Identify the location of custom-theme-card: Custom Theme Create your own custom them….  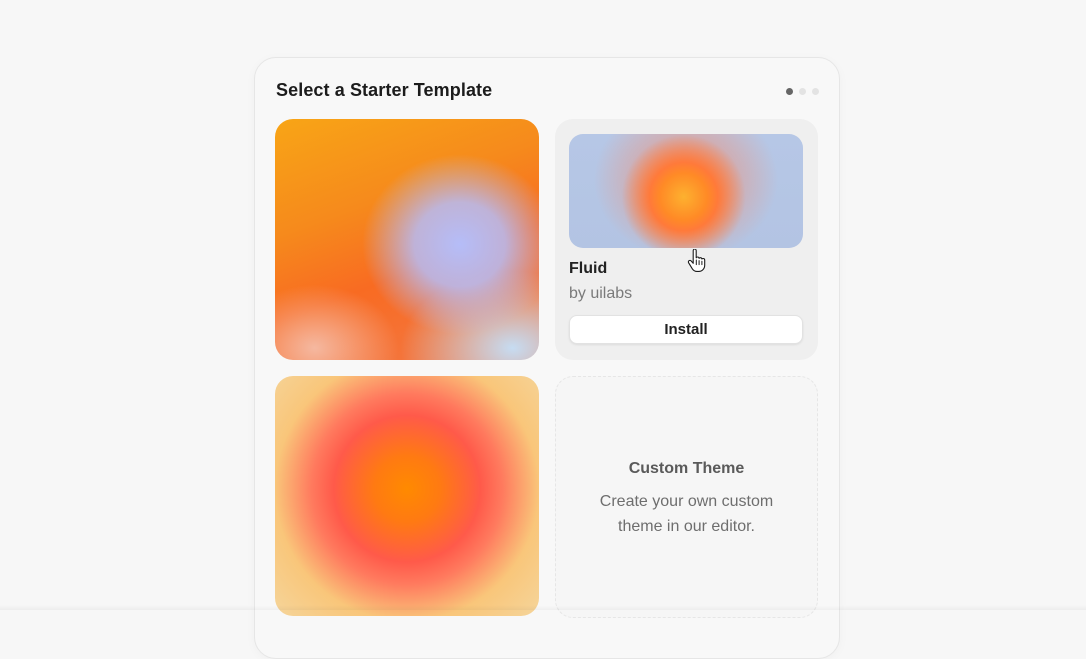
(686, 497).